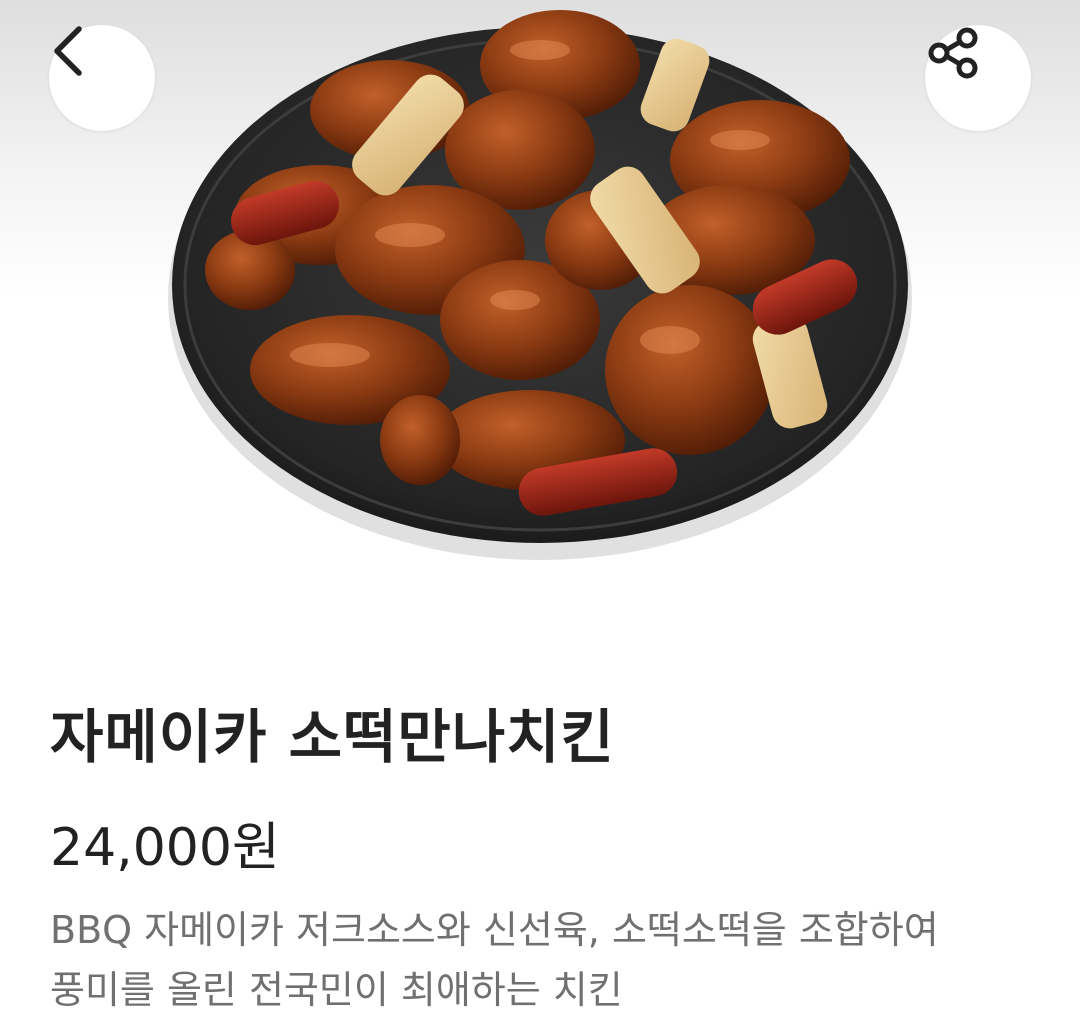 This screenshot has width=1080, height=1023. What do you see at coordinates (165, 848) in the screenshot?
I see `product-price: 24,000원` at bounding box center [165, 848].